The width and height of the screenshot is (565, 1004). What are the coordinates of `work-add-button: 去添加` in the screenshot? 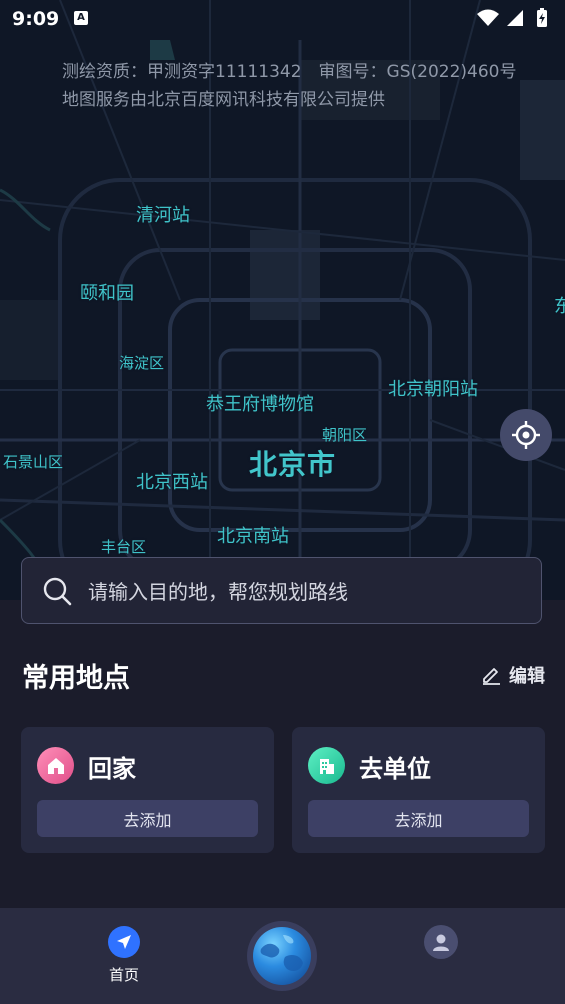 It's located at (418, 818).